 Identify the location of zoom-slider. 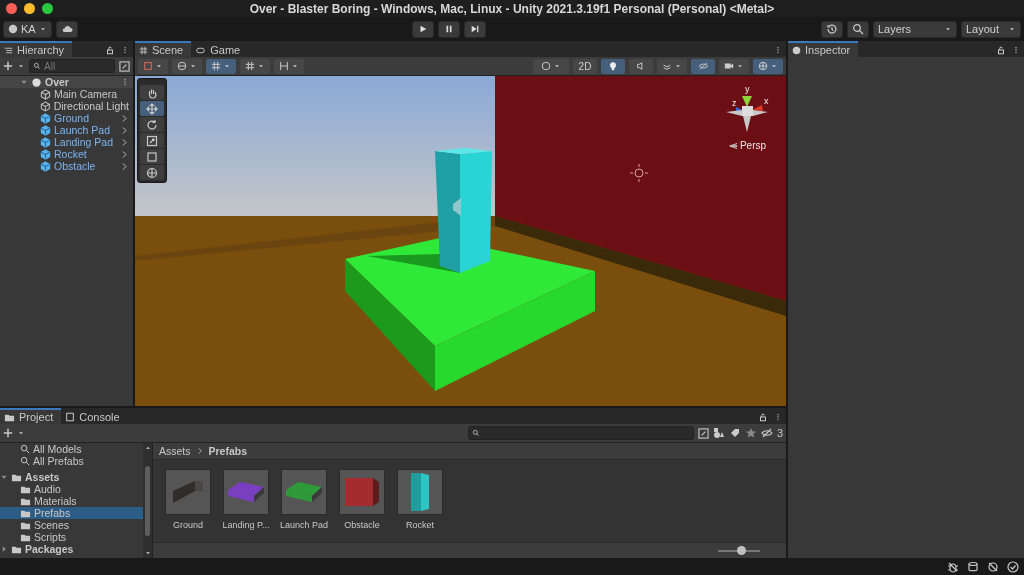
(739, 550).